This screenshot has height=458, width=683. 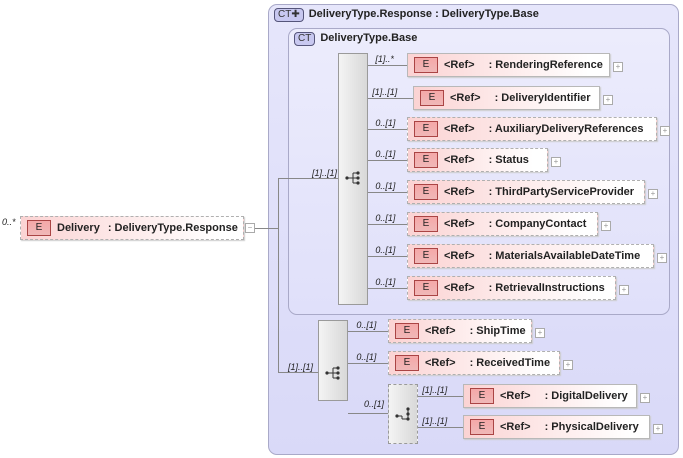 I want to click on element-name: : RetrievalInstructions, so click(x=546, y=288).